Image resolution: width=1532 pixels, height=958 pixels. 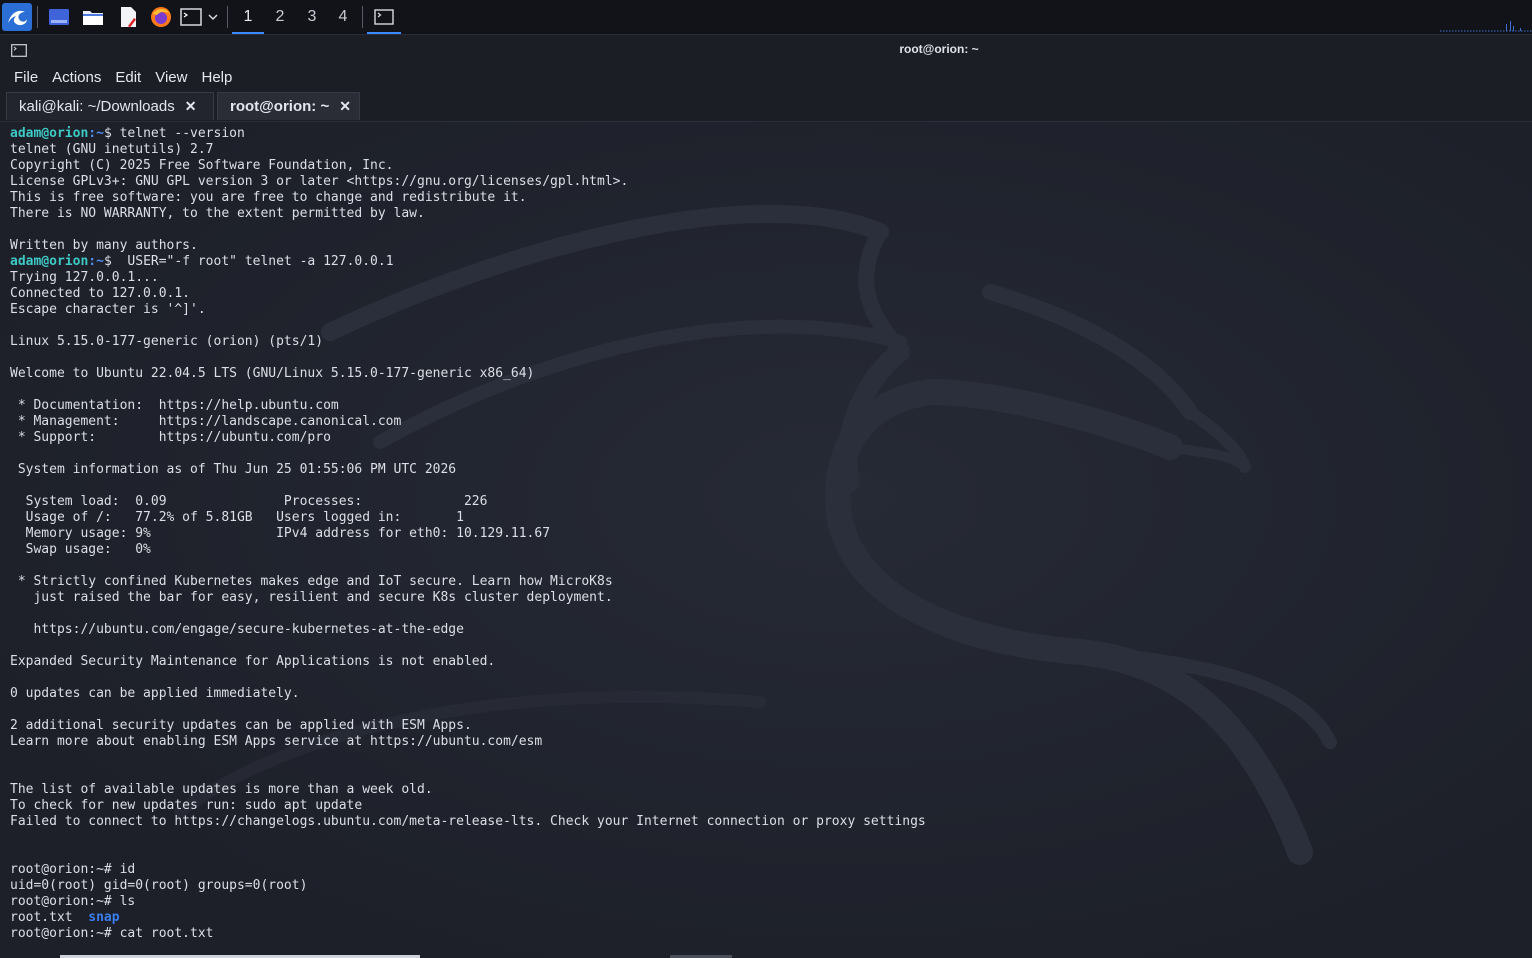 What do you see at coordinates (22, 77) in the screenshot?
I see `menu-file: File` at bounding box center [22, 77].